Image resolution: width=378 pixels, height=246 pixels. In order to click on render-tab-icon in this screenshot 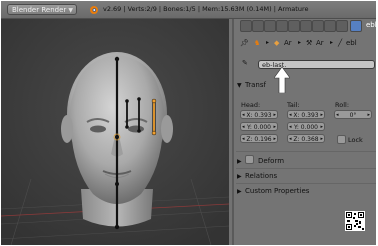, I will do `click(246, 26)`.